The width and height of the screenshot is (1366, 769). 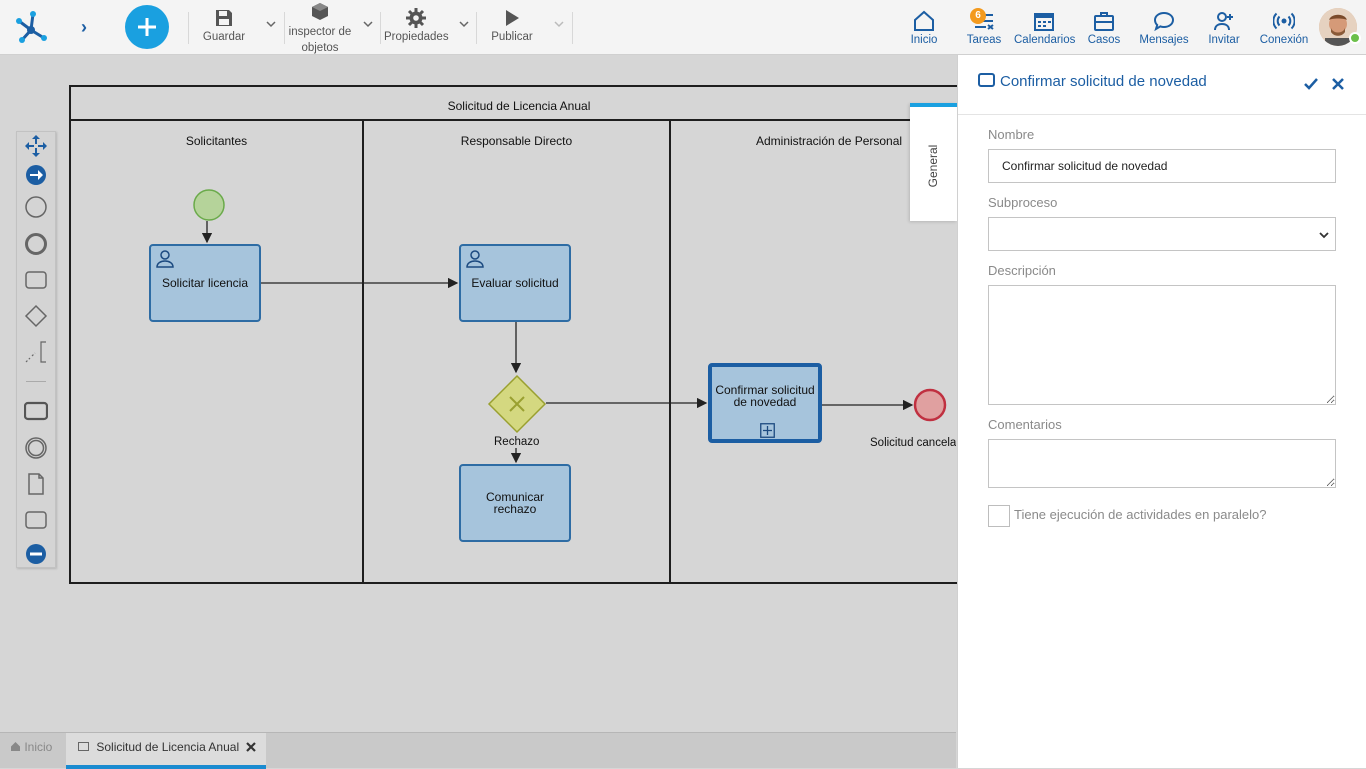 I want to click on add-user-icon, so click(x=1223, y=21).